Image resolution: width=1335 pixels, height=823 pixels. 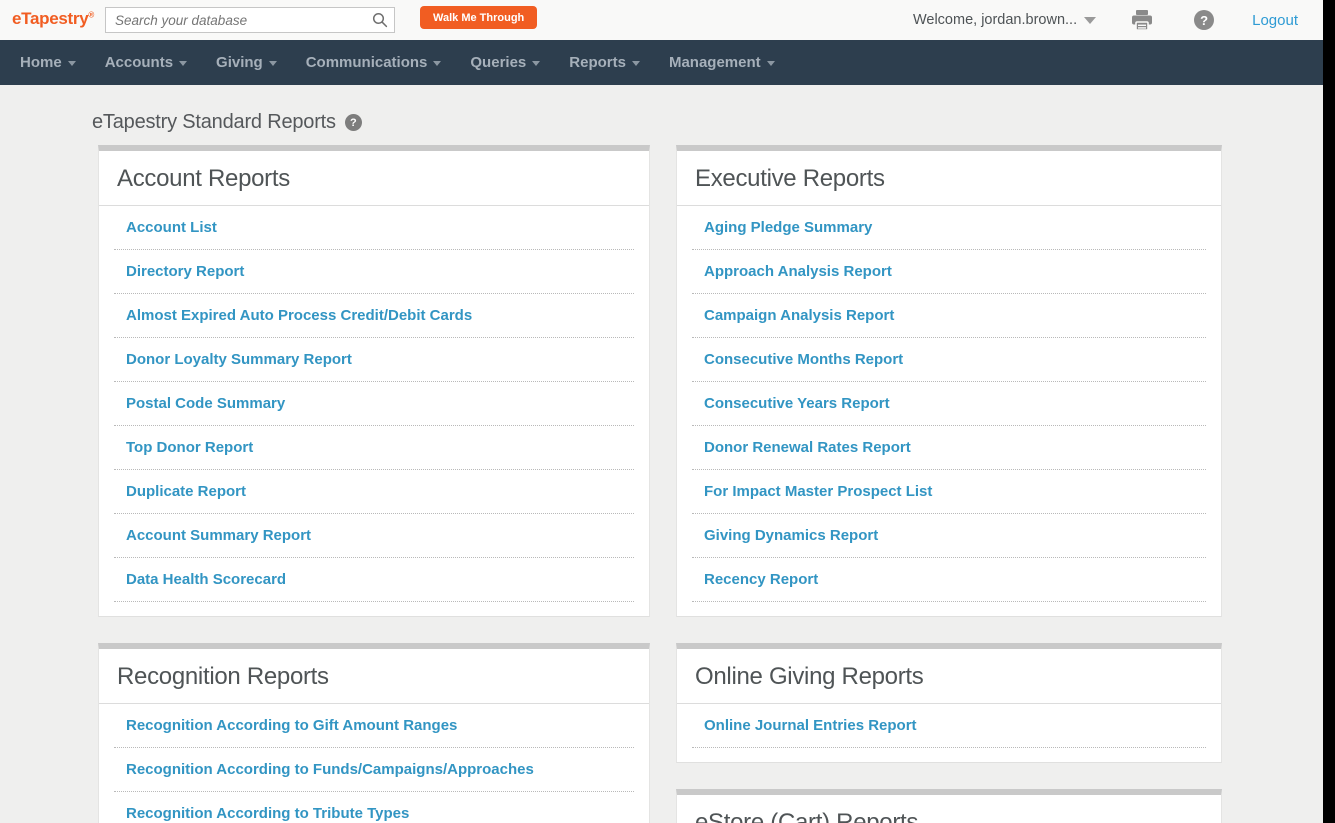 I want to click on panel-estore-cart-reports: eStore (Cart) Reports, so click(x=949, y=806).